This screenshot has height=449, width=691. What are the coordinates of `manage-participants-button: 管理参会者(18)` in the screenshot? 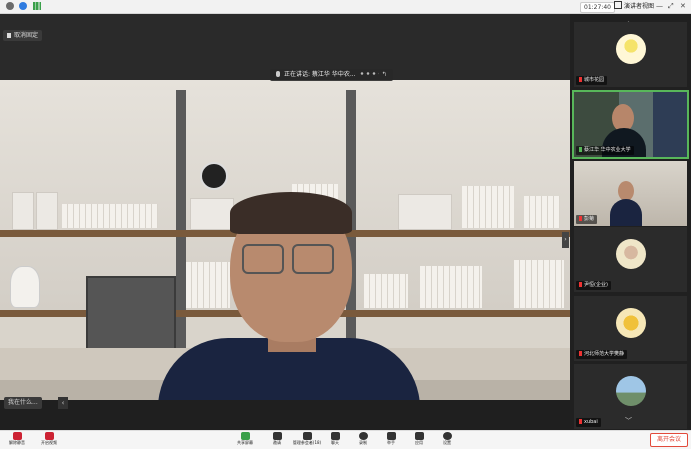 It's located at (307, 440).